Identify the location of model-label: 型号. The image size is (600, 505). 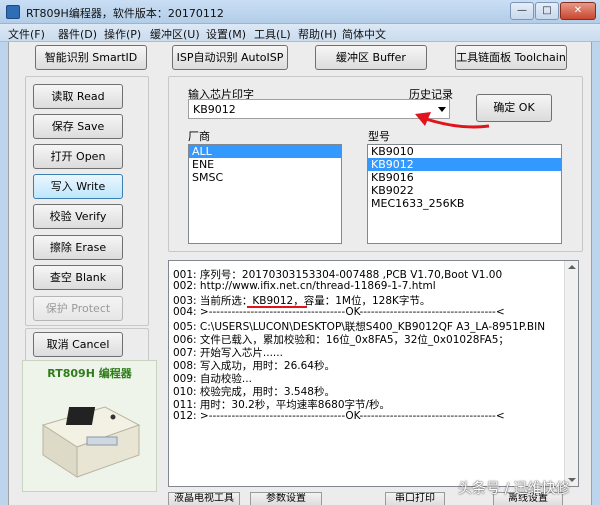
(379, 136).